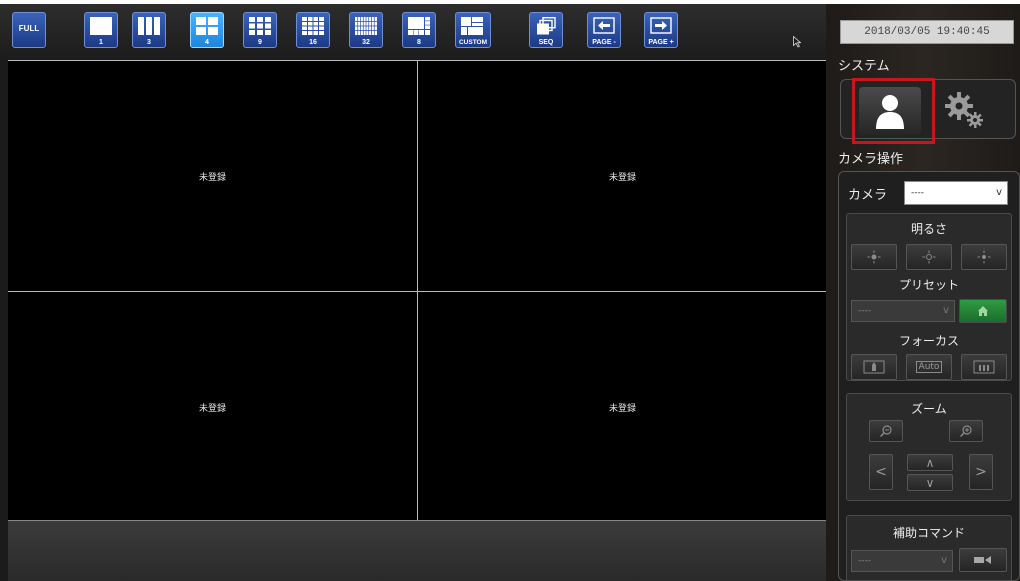 This screenshot has height=581, width=1020. I want to click on chevron-left-icon: <, so click(881, 472).